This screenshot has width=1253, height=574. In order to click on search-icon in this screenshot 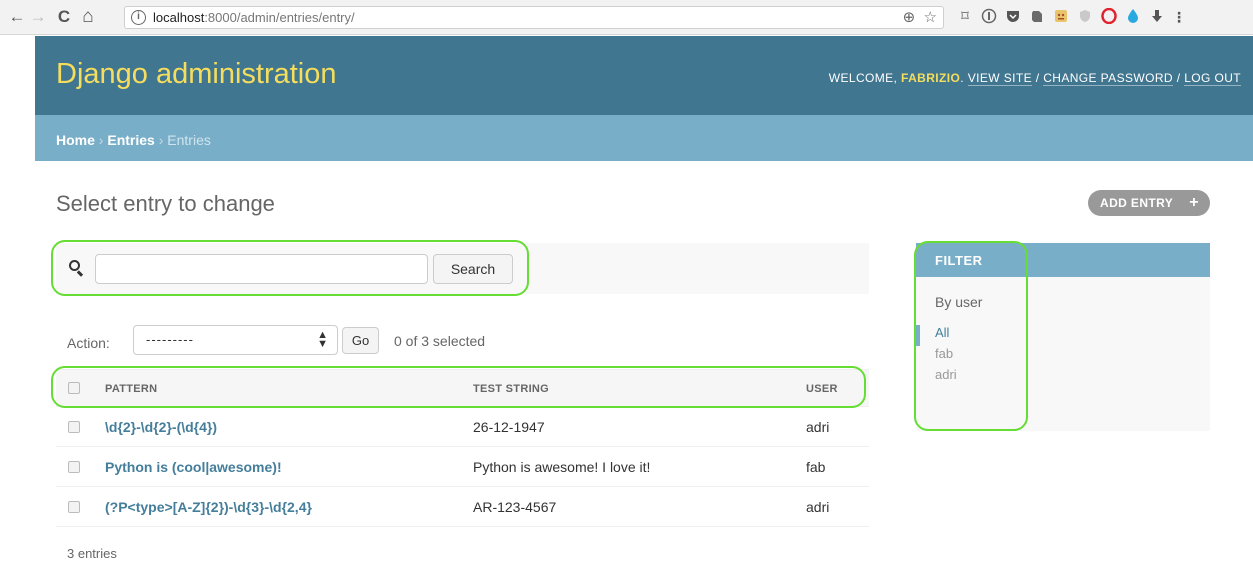, I will do `click(77, 268)`.